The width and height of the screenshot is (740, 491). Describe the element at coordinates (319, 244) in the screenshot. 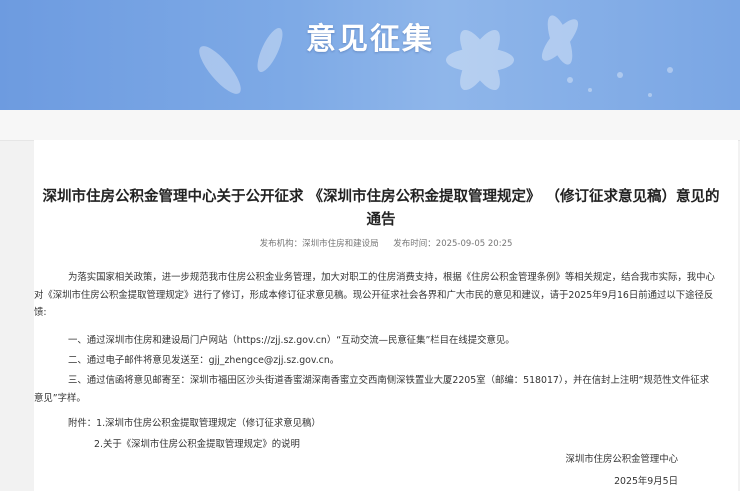

I see `publisher: 发布机构：深圳市住房和建设局` at that location.